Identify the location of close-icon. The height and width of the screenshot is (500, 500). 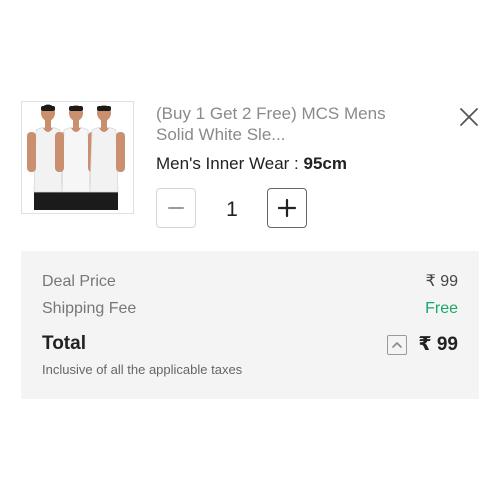
(469, 117).